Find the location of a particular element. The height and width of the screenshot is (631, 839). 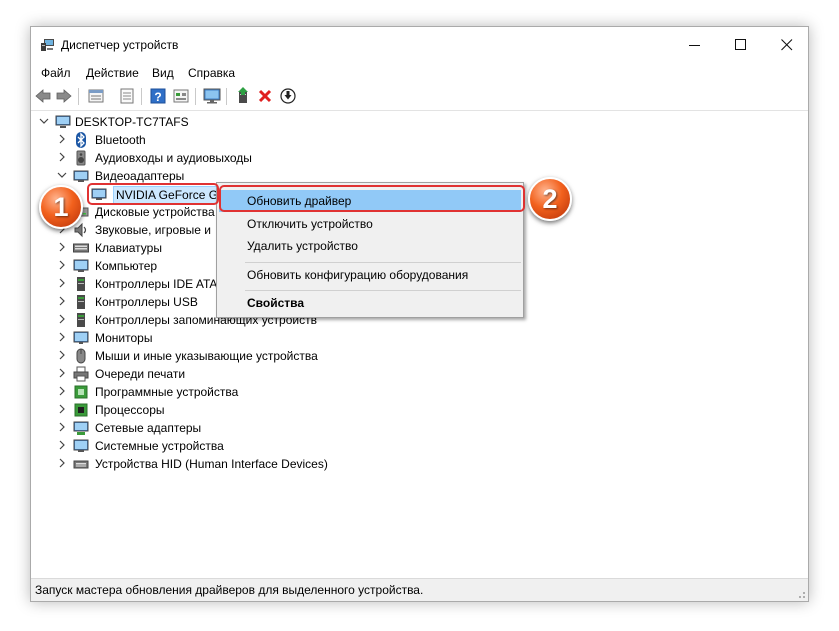

tree-root: DESKTOP-TC7TAFS is located at coordinates (231, 122).